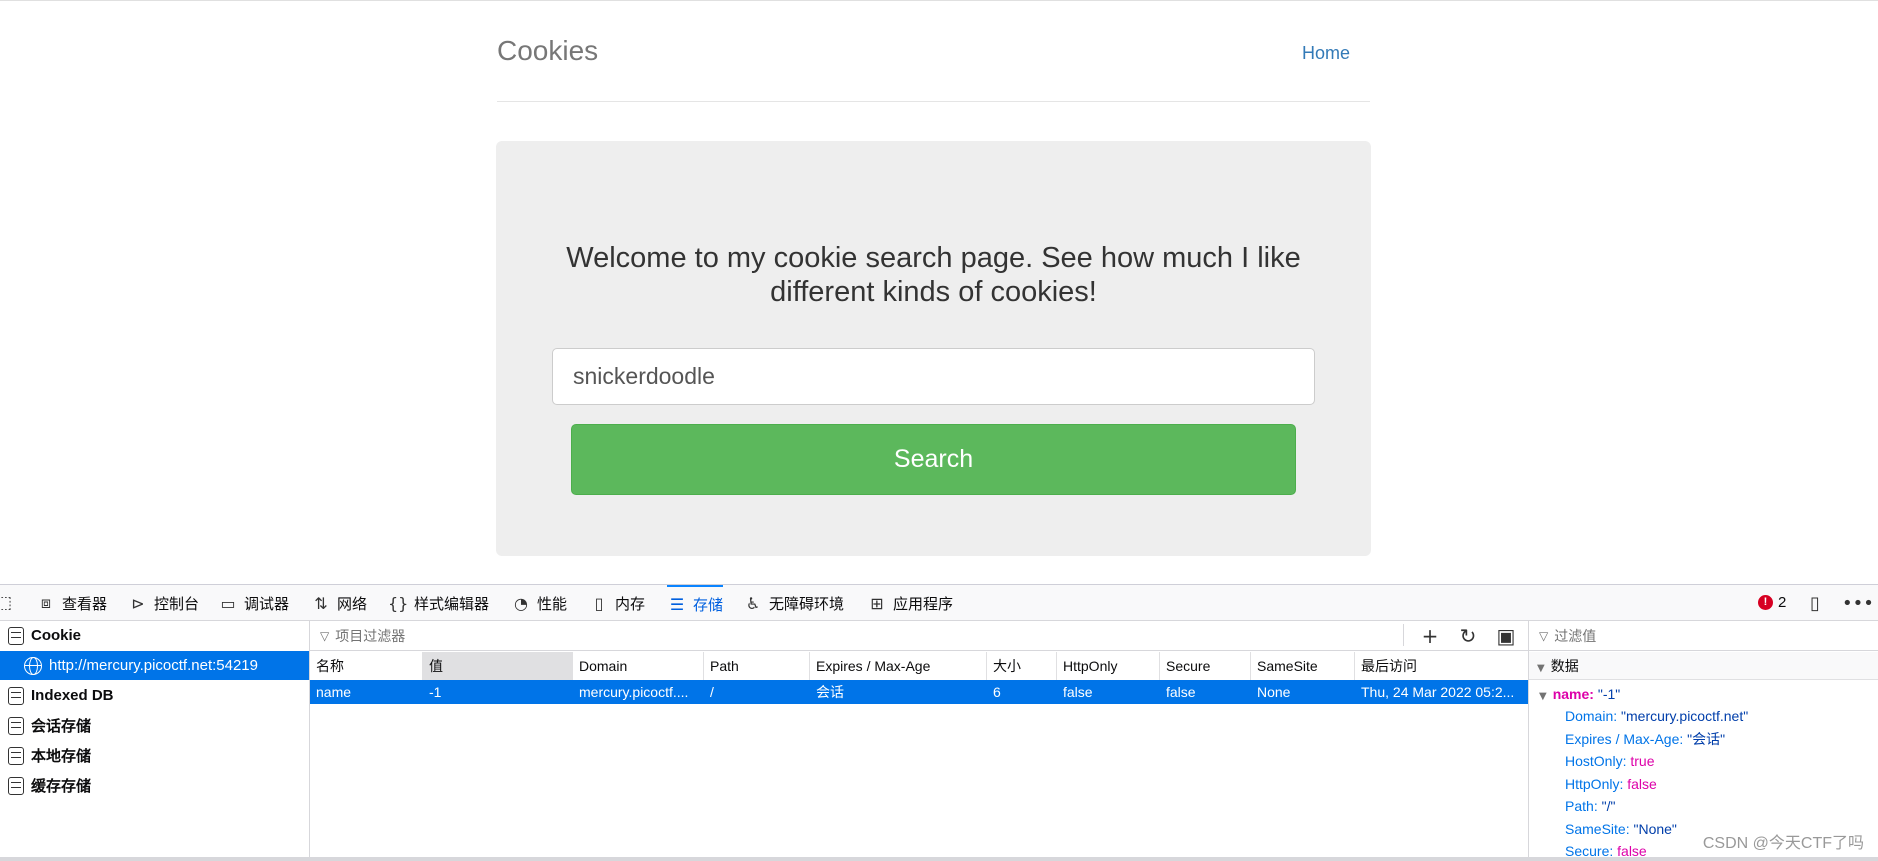 Image resolution: width=1878 pixels, height=861 pixels. Describe the element at coordinates (1765, 602) in the screenshot. I see `error-icon: !` at that location.